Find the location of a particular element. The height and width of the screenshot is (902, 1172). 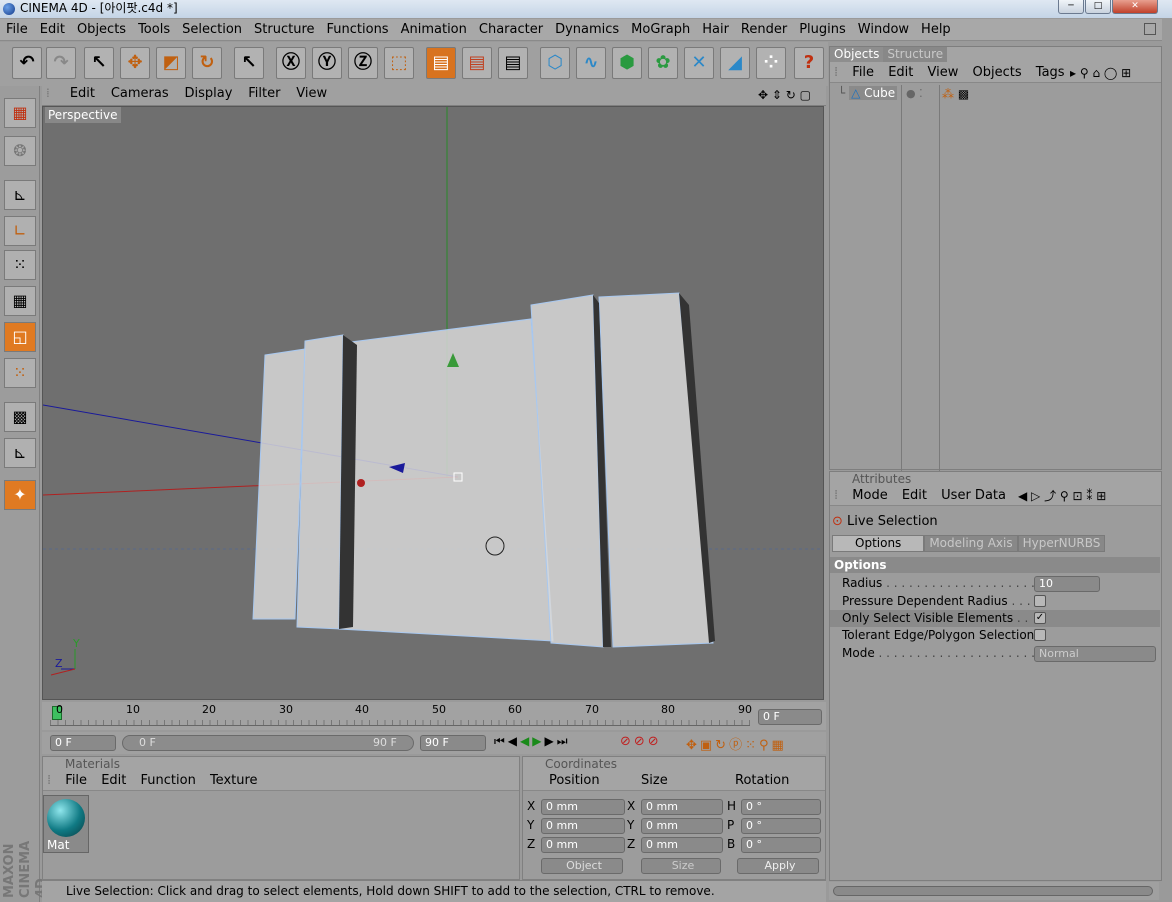

menu-render: Render is located at coordinates (764, 30).